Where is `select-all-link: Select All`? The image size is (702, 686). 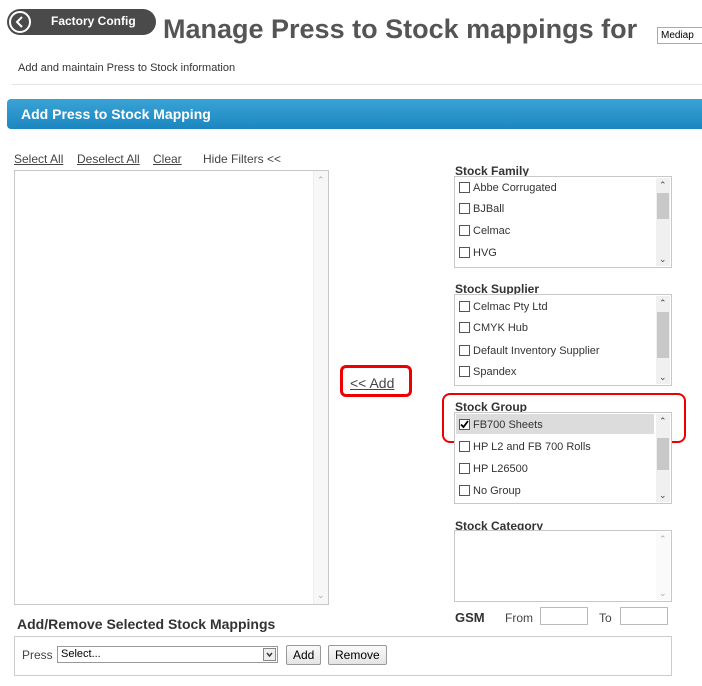
select-all-link: Select All is located at coordinates (38, 159).